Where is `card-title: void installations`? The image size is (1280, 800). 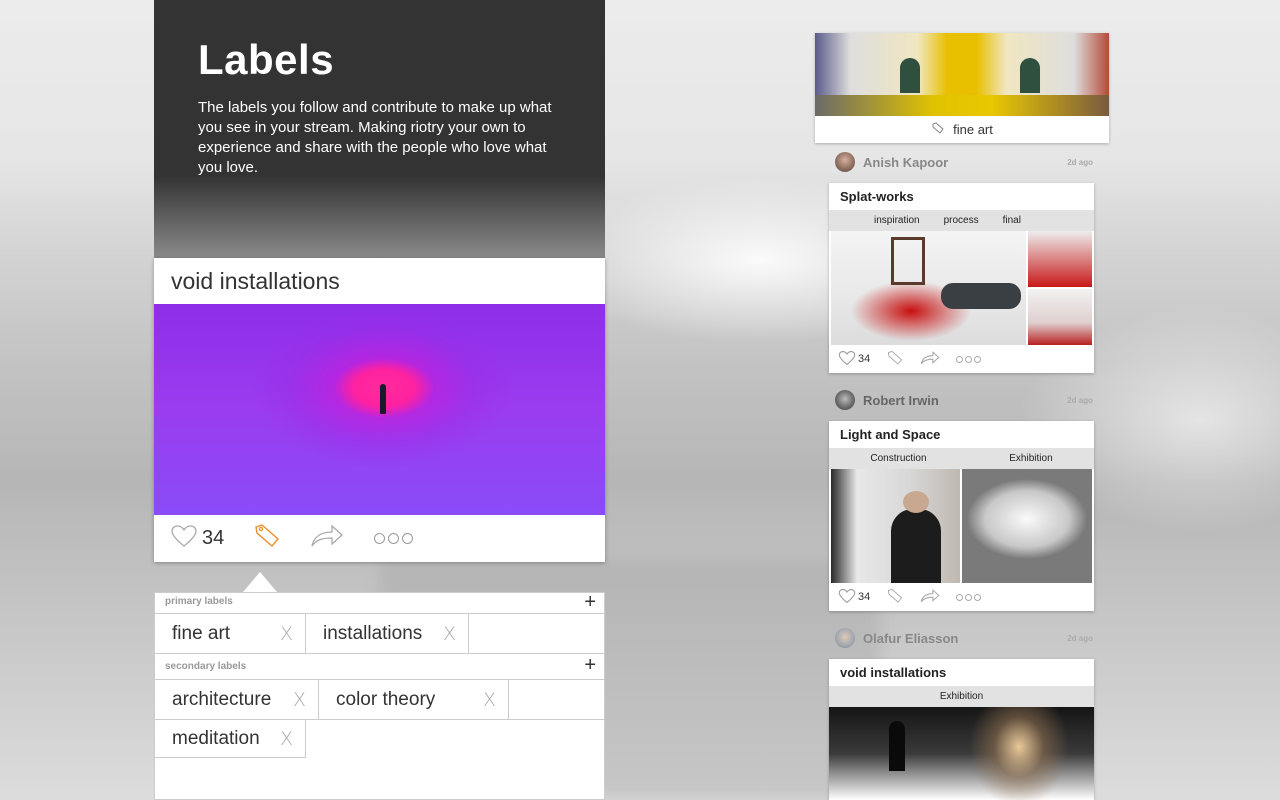 card-title: void installations is located at coordinates (255, 281).